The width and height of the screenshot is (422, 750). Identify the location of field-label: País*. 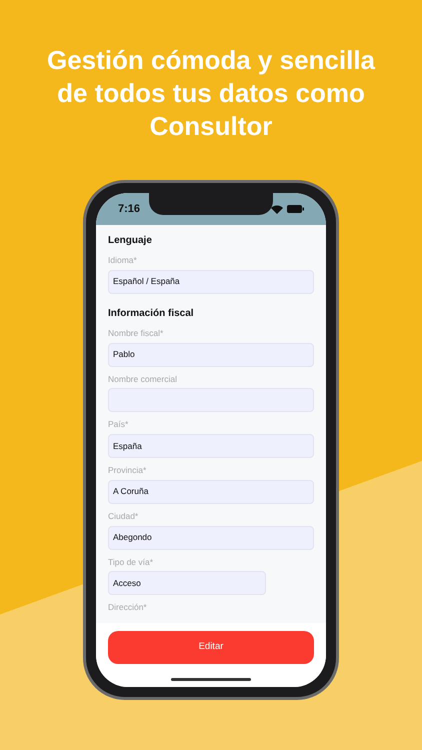
(119, 424).